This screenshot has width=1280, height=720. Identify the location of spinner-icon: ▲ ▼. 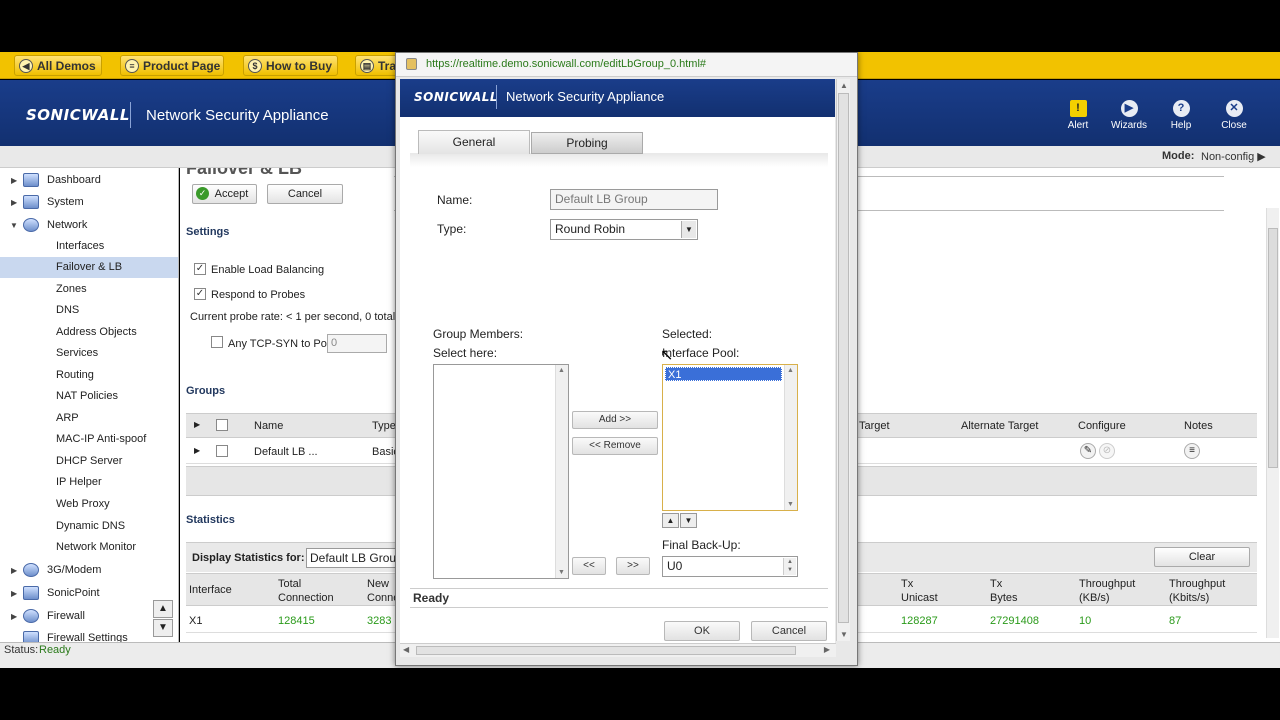
(789, 566).